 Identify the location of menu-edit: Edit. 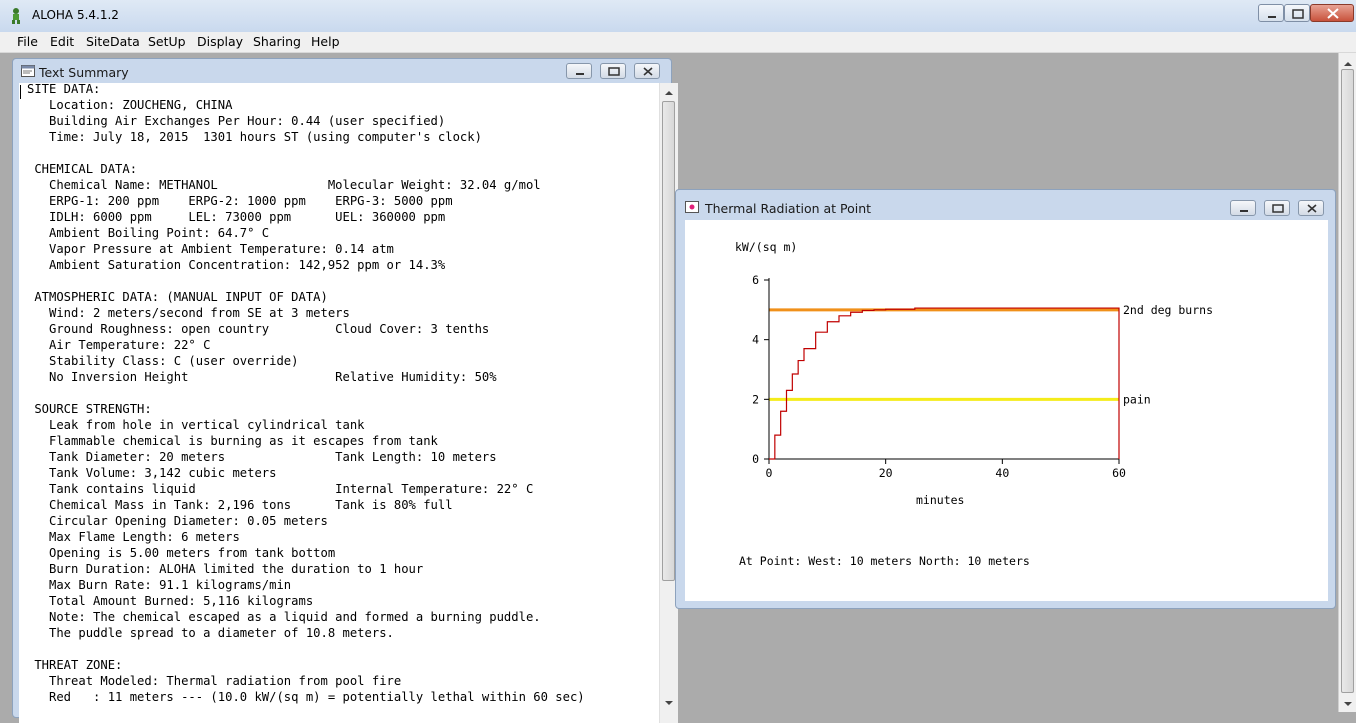
(62, 41).